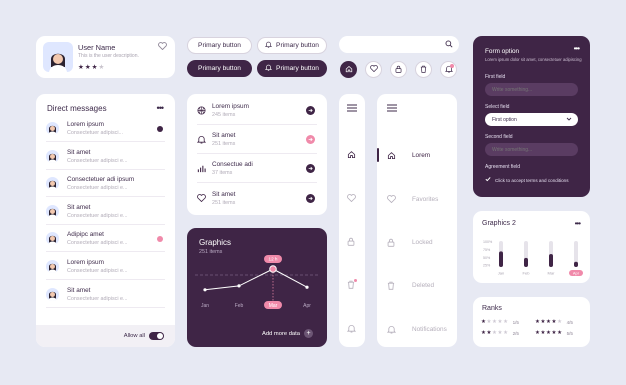 This screenshot has width=626, height=385. What do you see at coordinates (223, 139) in the screenshot?
I see `list-item-text: Sit amet 251 items` at bounding box center [223, 139].